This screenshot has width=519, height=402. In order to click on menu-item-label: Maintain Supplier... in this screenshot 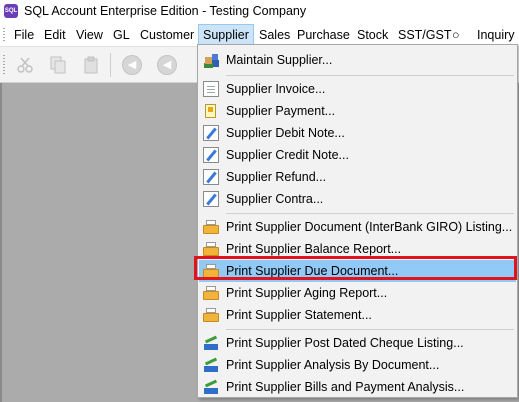, I will do `click(279, 60)`.